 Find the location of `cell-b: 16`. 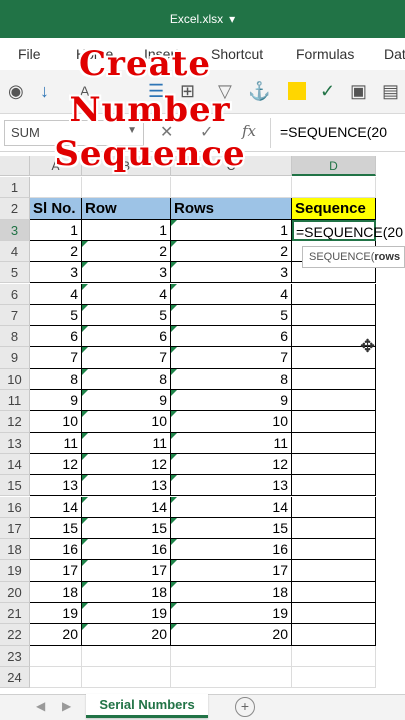

cell-b: 16 is located at coordinates (126, 550).